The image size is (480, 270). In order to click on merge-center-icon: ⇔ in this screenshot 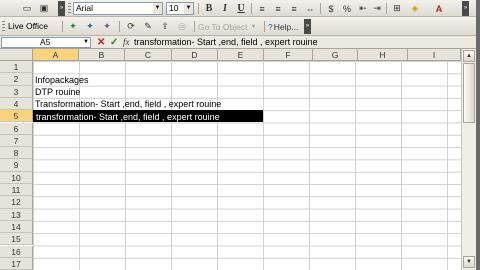, I will do `click(310, 8)`.